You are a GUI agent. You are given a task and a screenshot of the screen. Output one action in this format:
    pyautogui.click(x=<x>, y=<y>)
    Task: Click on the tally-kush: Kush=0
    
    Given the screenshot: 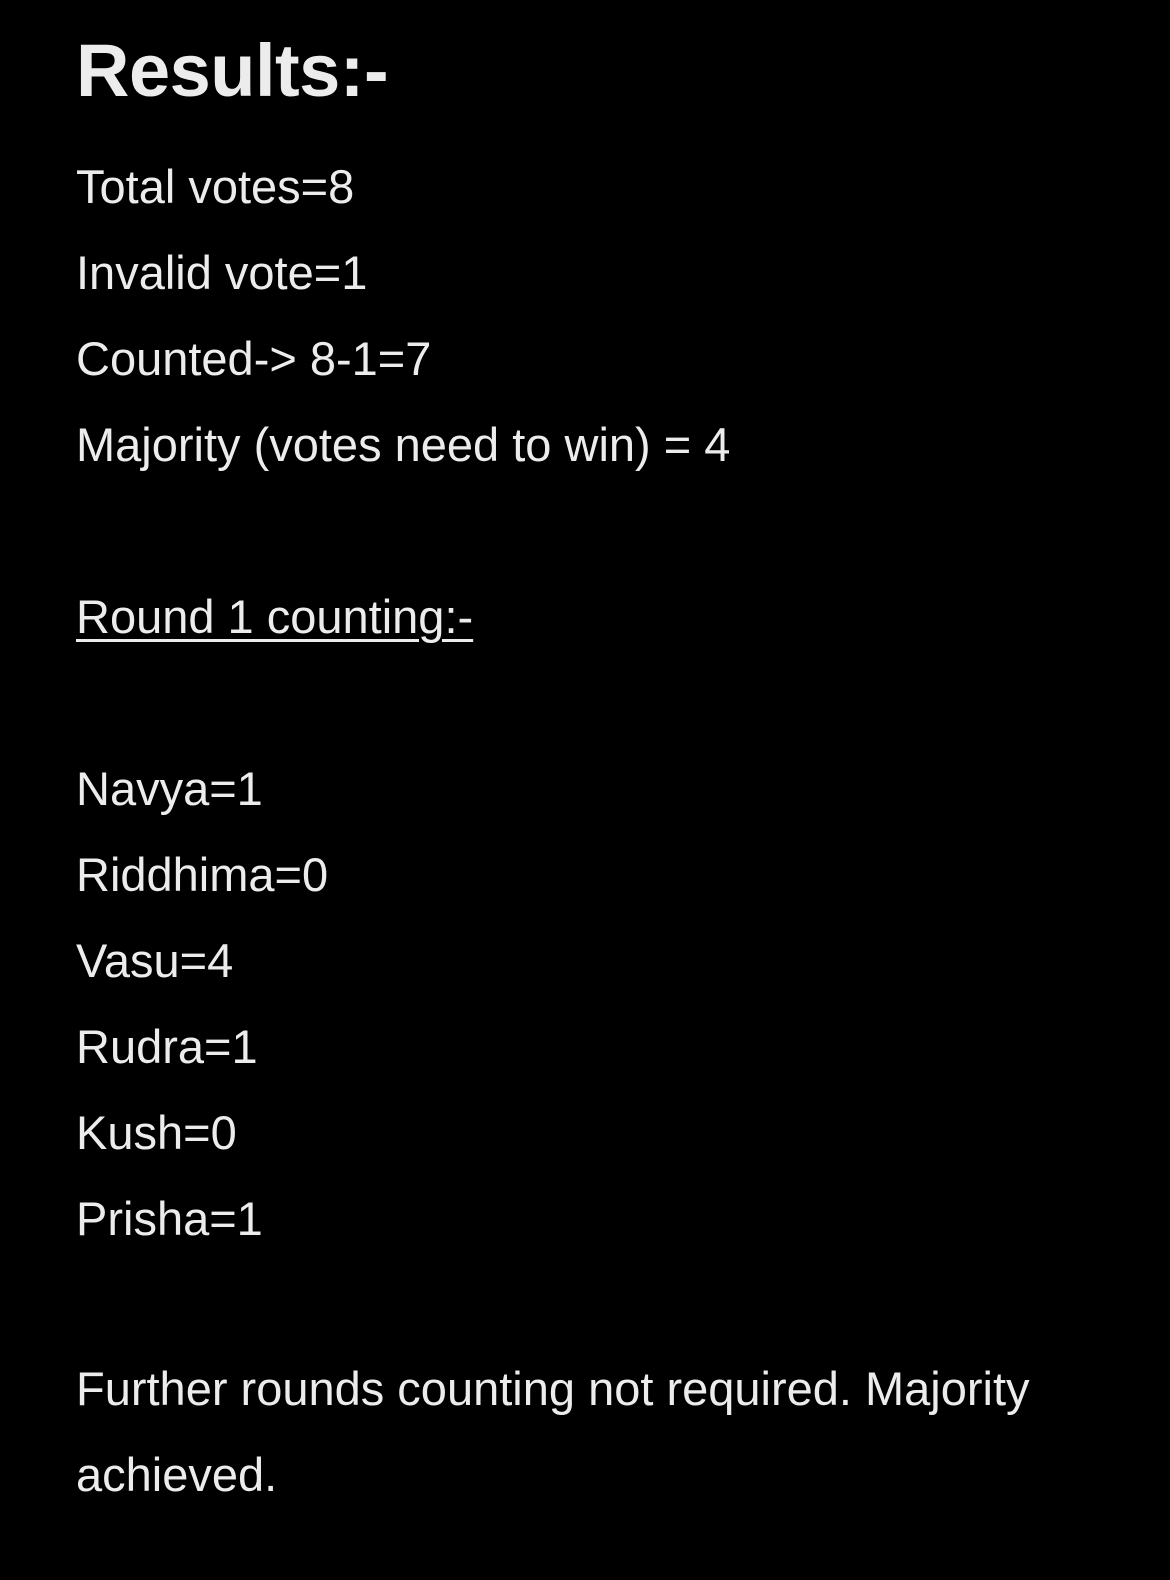 What is the action you would take?
    pyautogui.click(x=156, y=1132)
    